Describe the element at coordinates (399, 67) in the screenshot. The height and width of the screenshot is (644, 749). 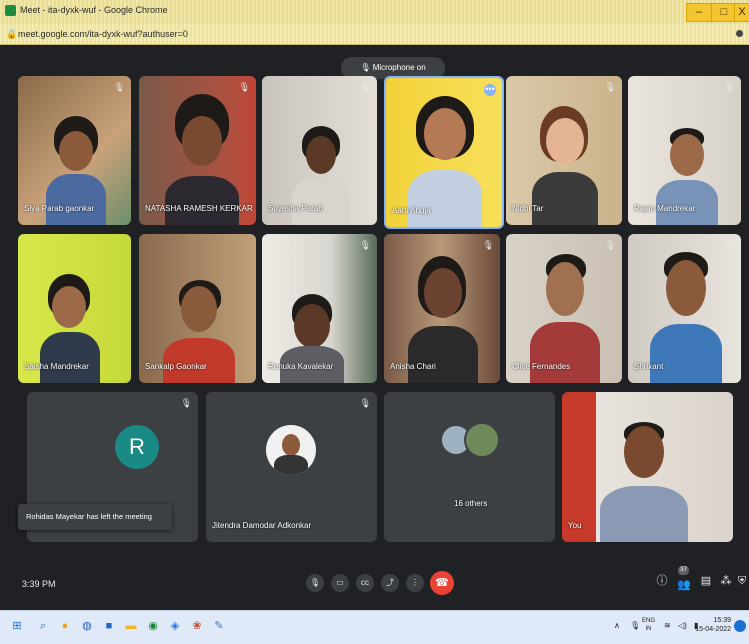
I see `microphone-on-label: Microphone on` at that location.